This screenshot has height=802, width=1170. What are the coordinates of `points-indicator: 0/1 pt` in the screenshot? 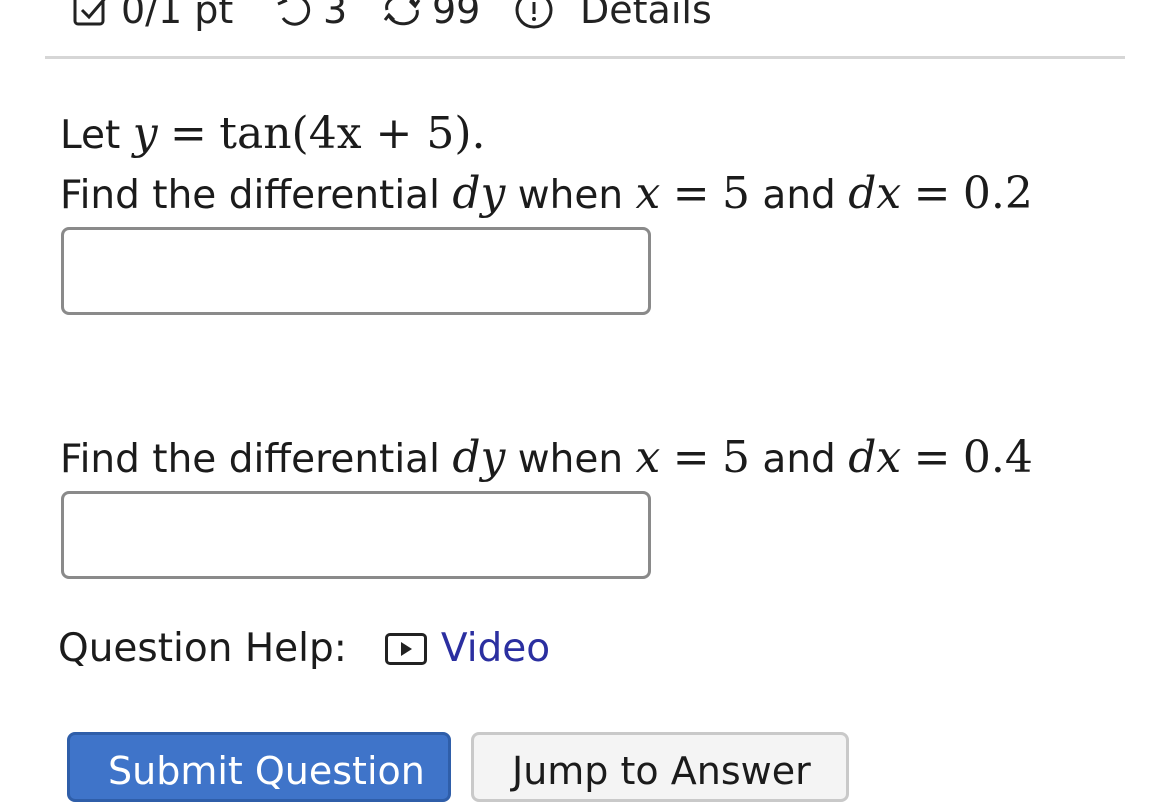 It's located at (153, 16).